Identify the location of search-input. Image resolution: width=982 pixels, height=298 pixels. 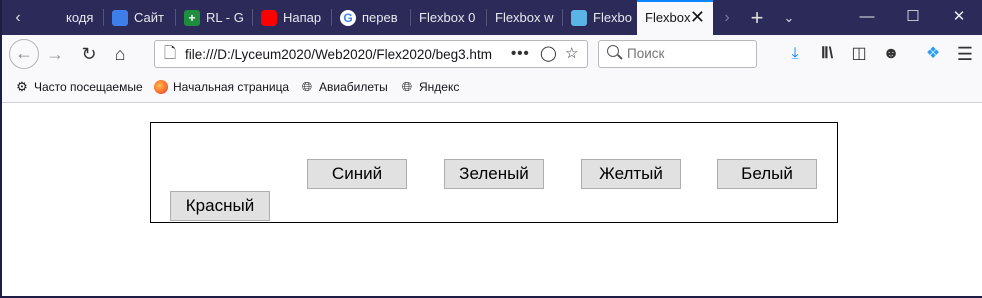
(687, 53).